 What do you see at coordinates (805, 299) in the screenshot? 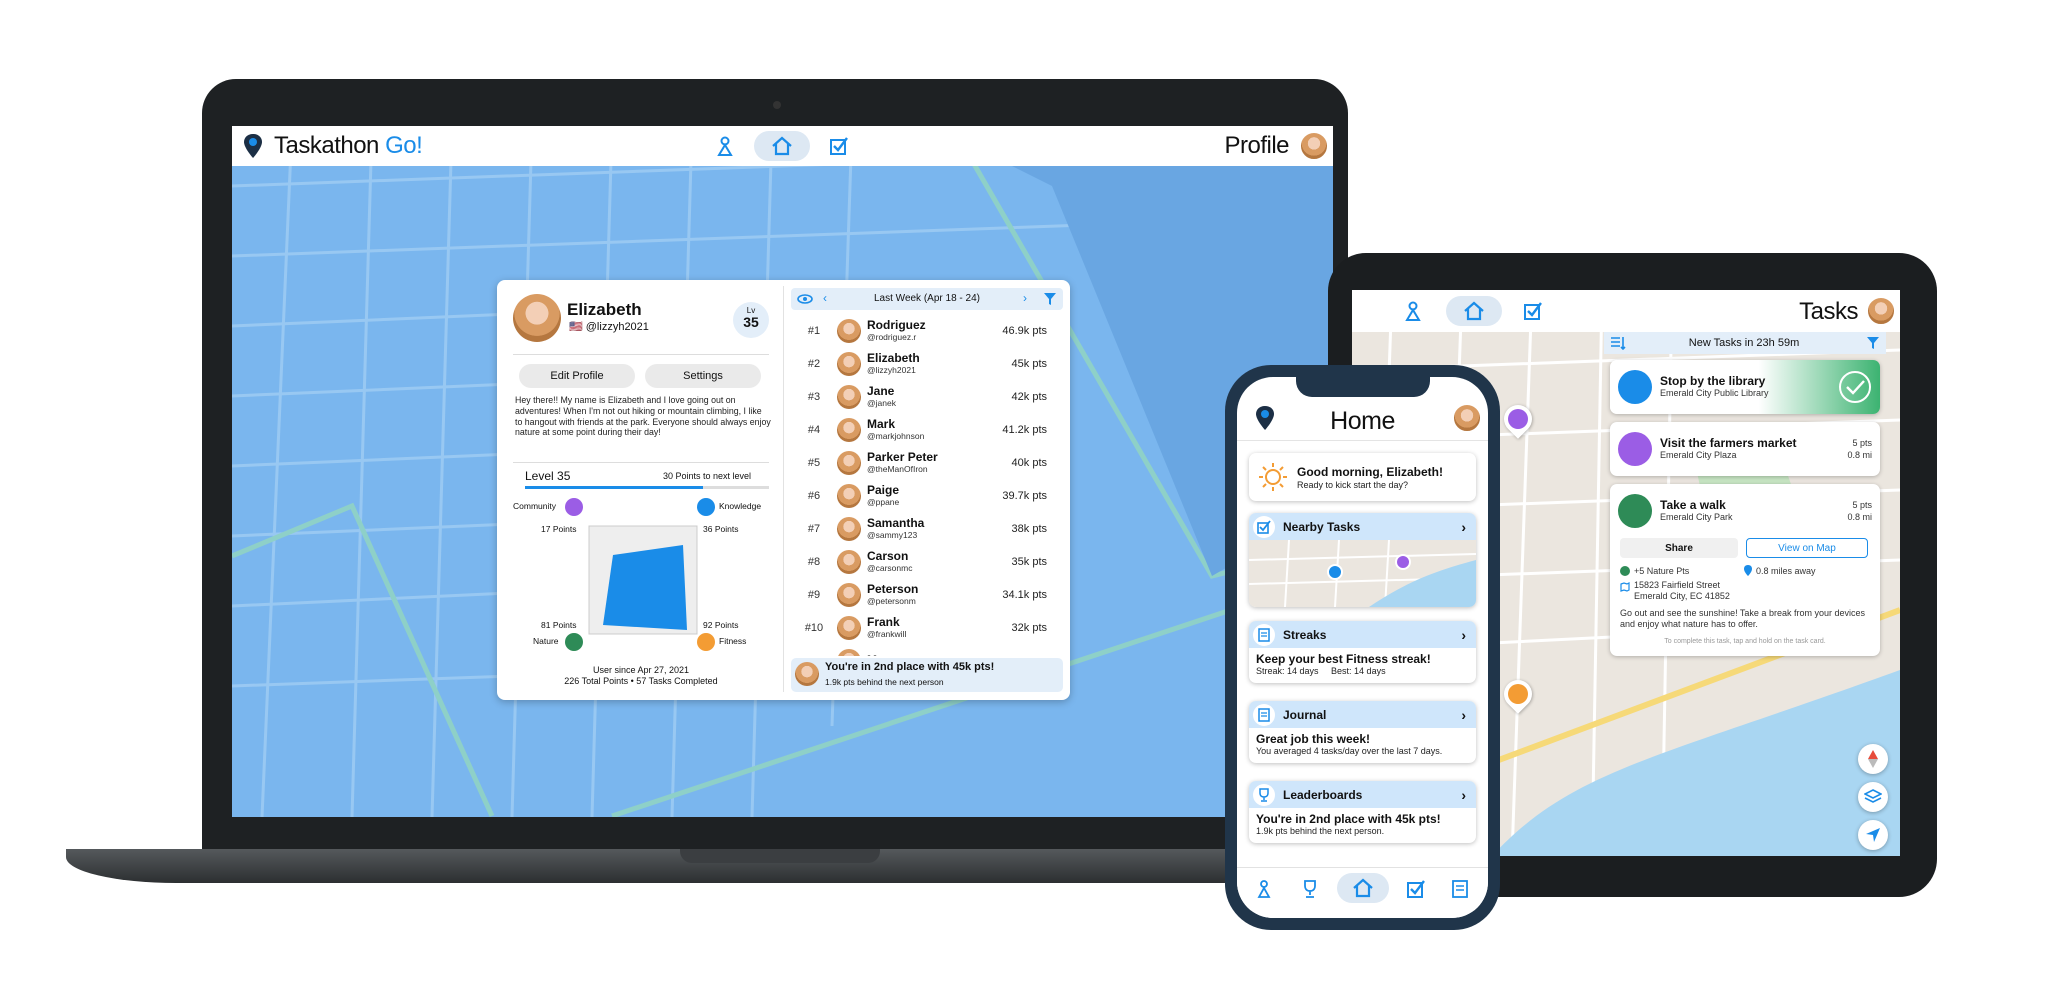
I see `eye-icon` at bounding box center [805, 299].